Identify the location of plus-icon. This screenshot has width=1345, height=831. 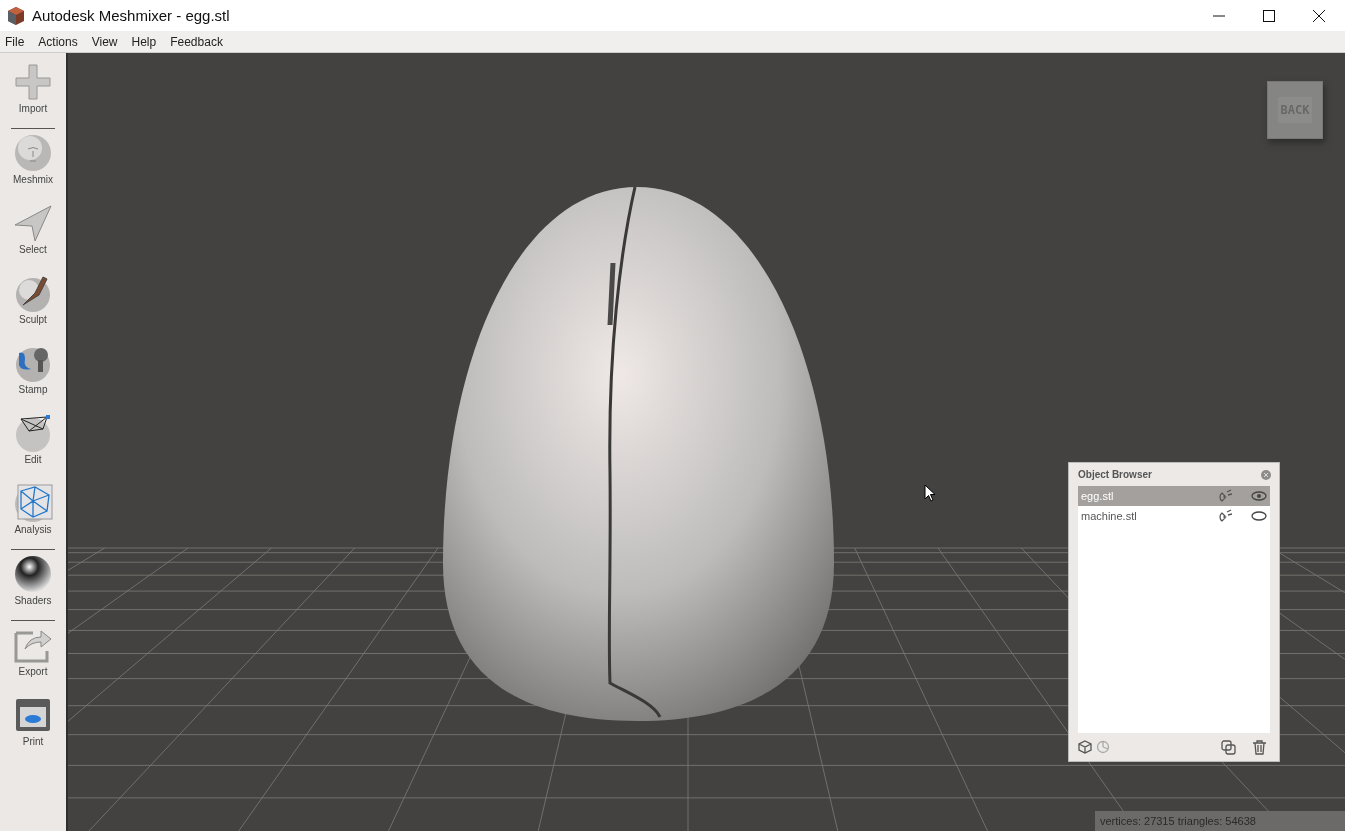
(33, 82).